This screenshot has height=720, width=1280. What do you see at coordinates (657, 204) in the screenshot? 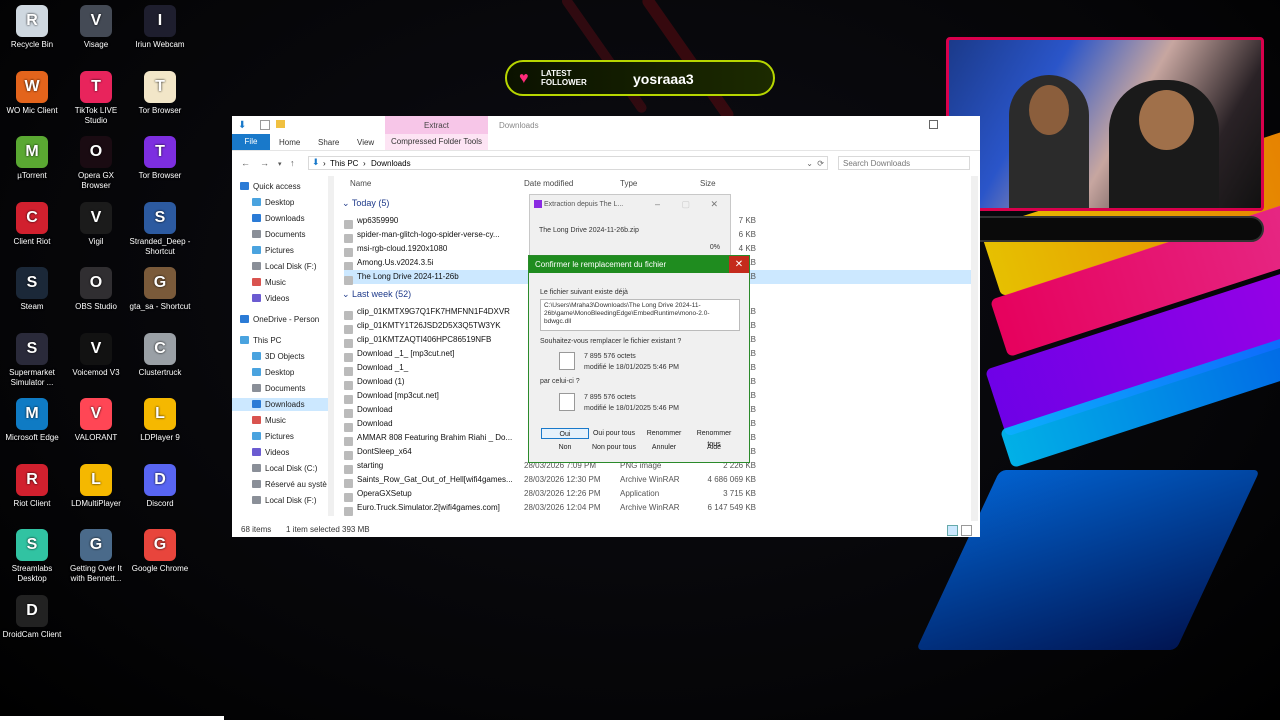
I see `minimize-icon: –` at bounding box center [657, 204].